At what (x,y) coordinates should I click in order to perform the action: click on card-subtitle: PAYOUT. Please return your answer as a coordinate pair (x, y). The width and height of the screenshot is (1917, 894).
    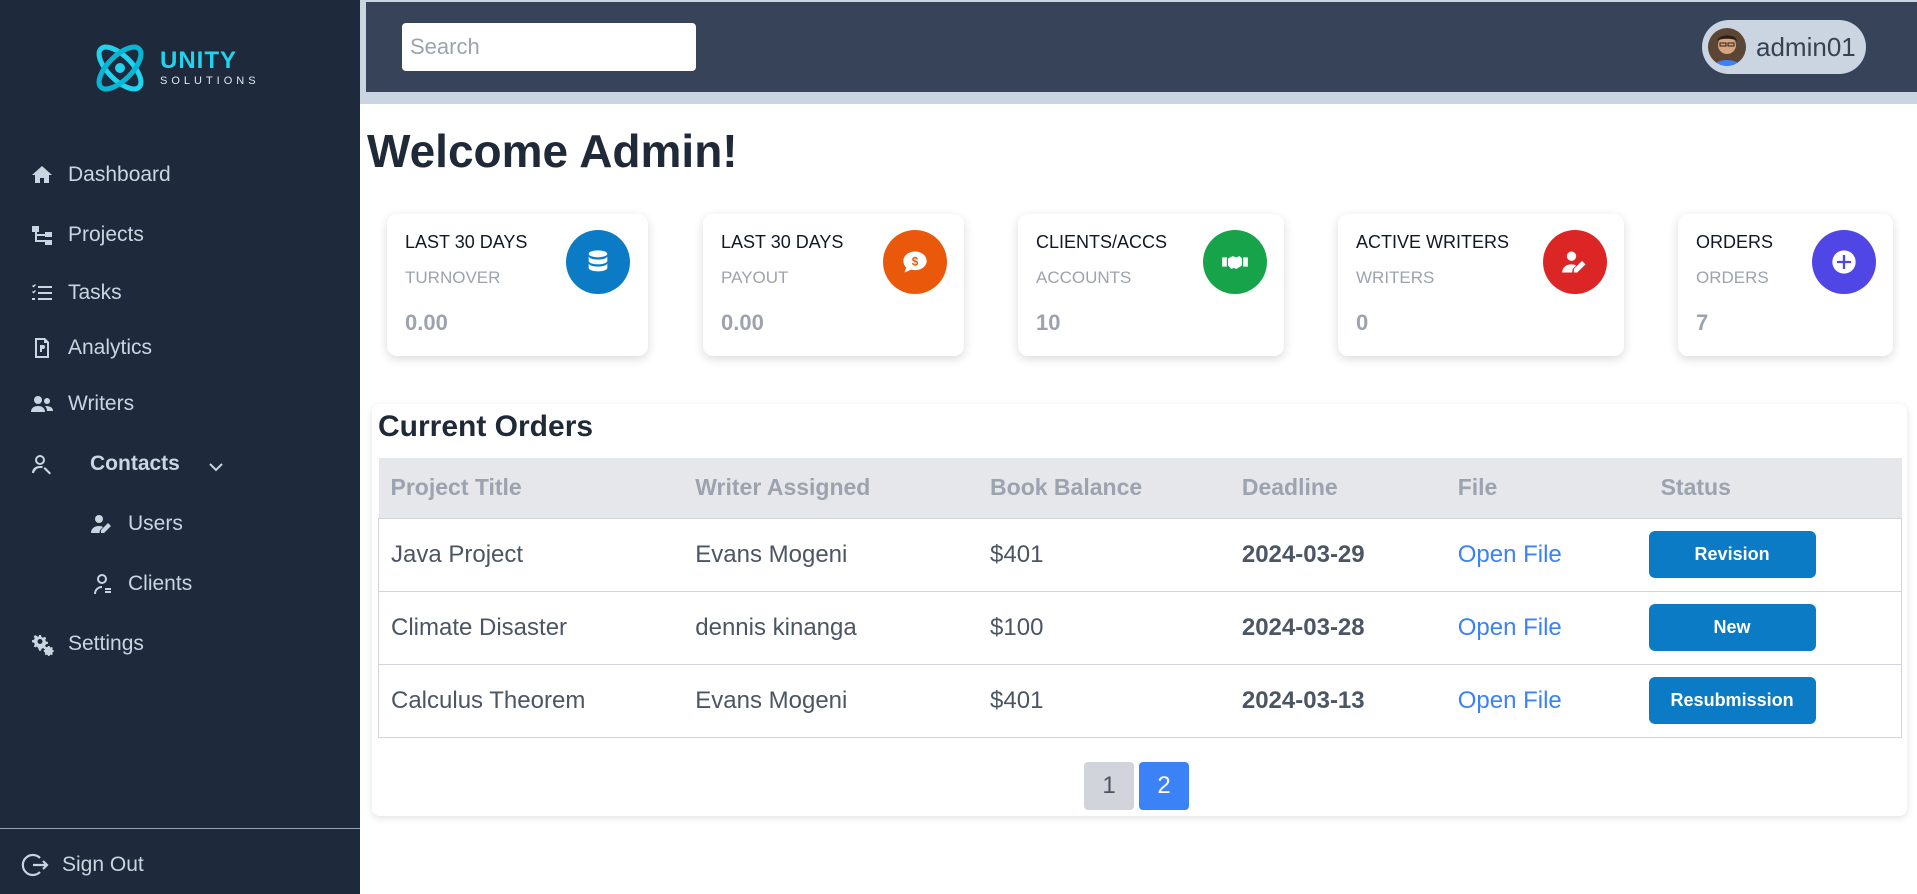
    Looking at the image, I should click on (755, 277).